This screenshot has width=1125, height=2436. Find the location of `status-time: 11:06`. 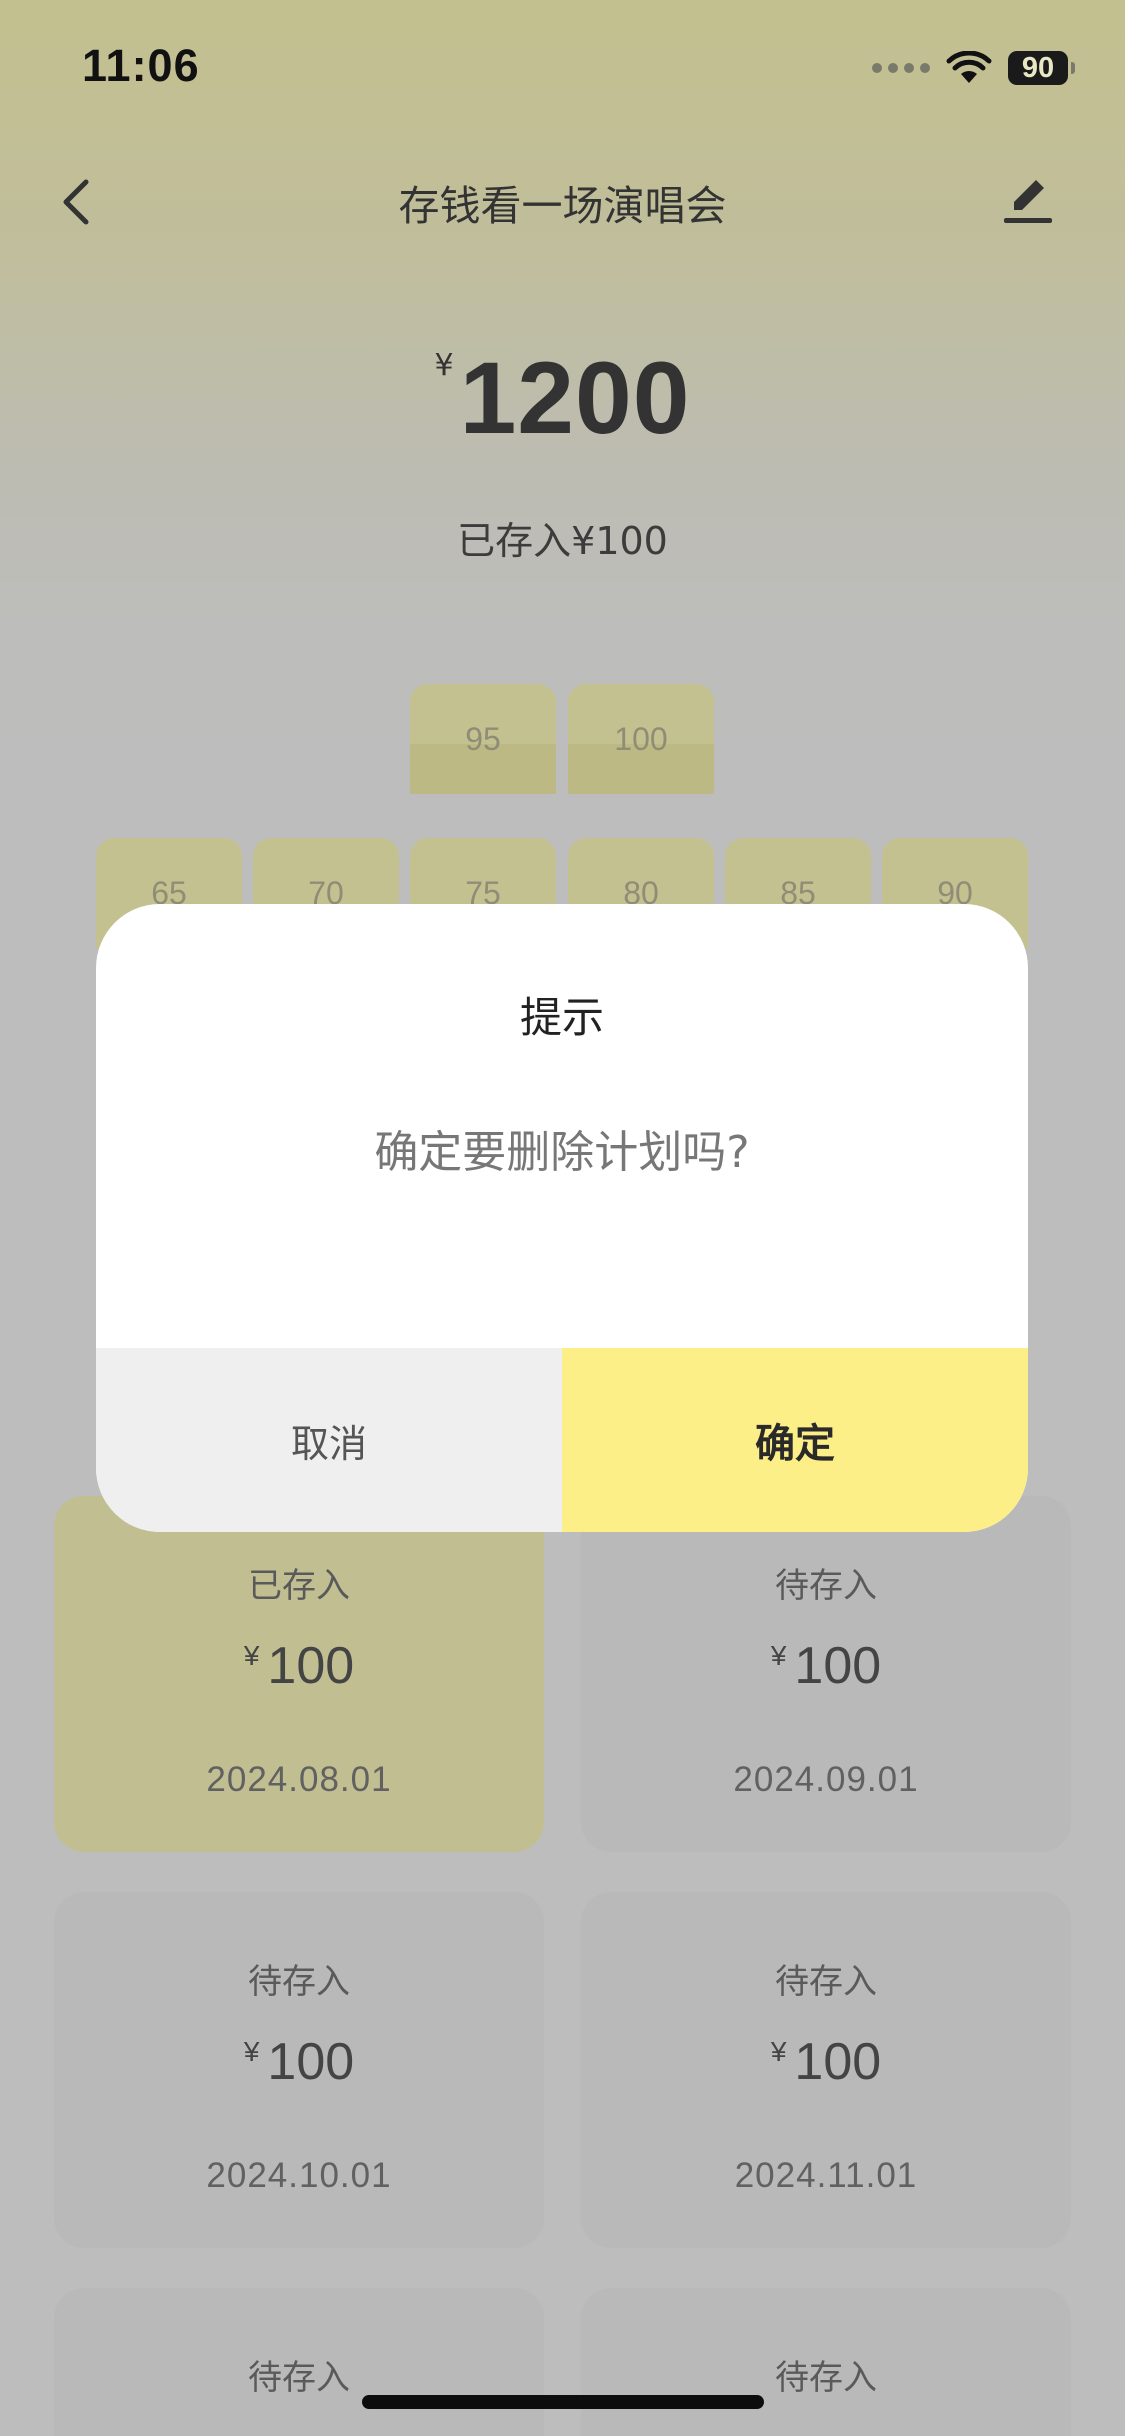

status-time: 11:06 is located at coordinates (141, 65).